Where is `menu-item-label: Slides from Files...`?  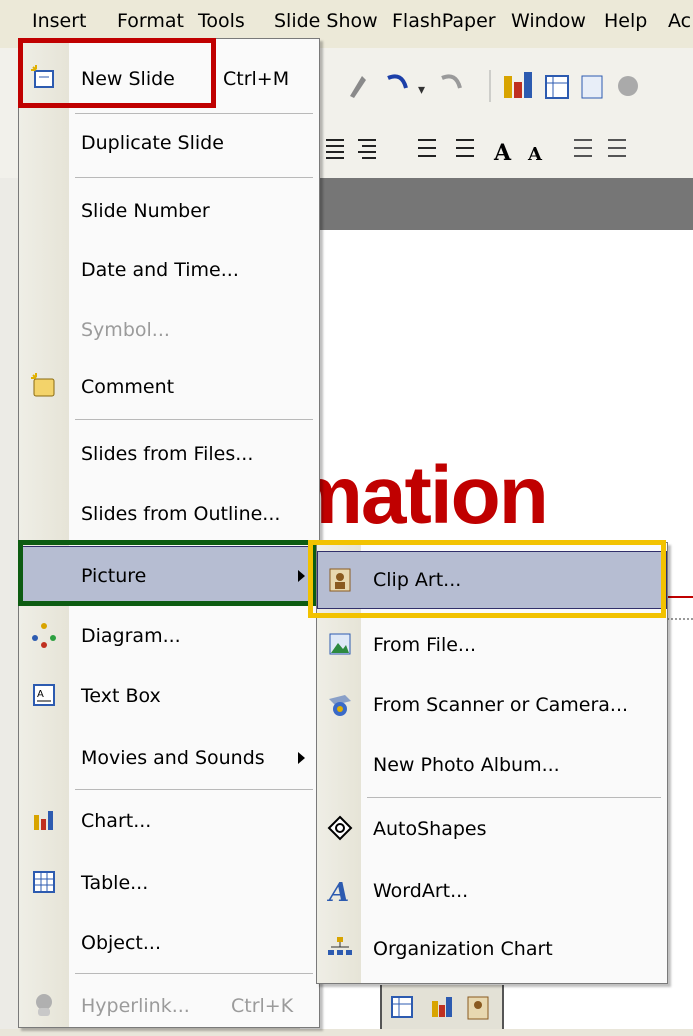
menu-item-label: Slides from Files... is located at coordinates (167, 454).